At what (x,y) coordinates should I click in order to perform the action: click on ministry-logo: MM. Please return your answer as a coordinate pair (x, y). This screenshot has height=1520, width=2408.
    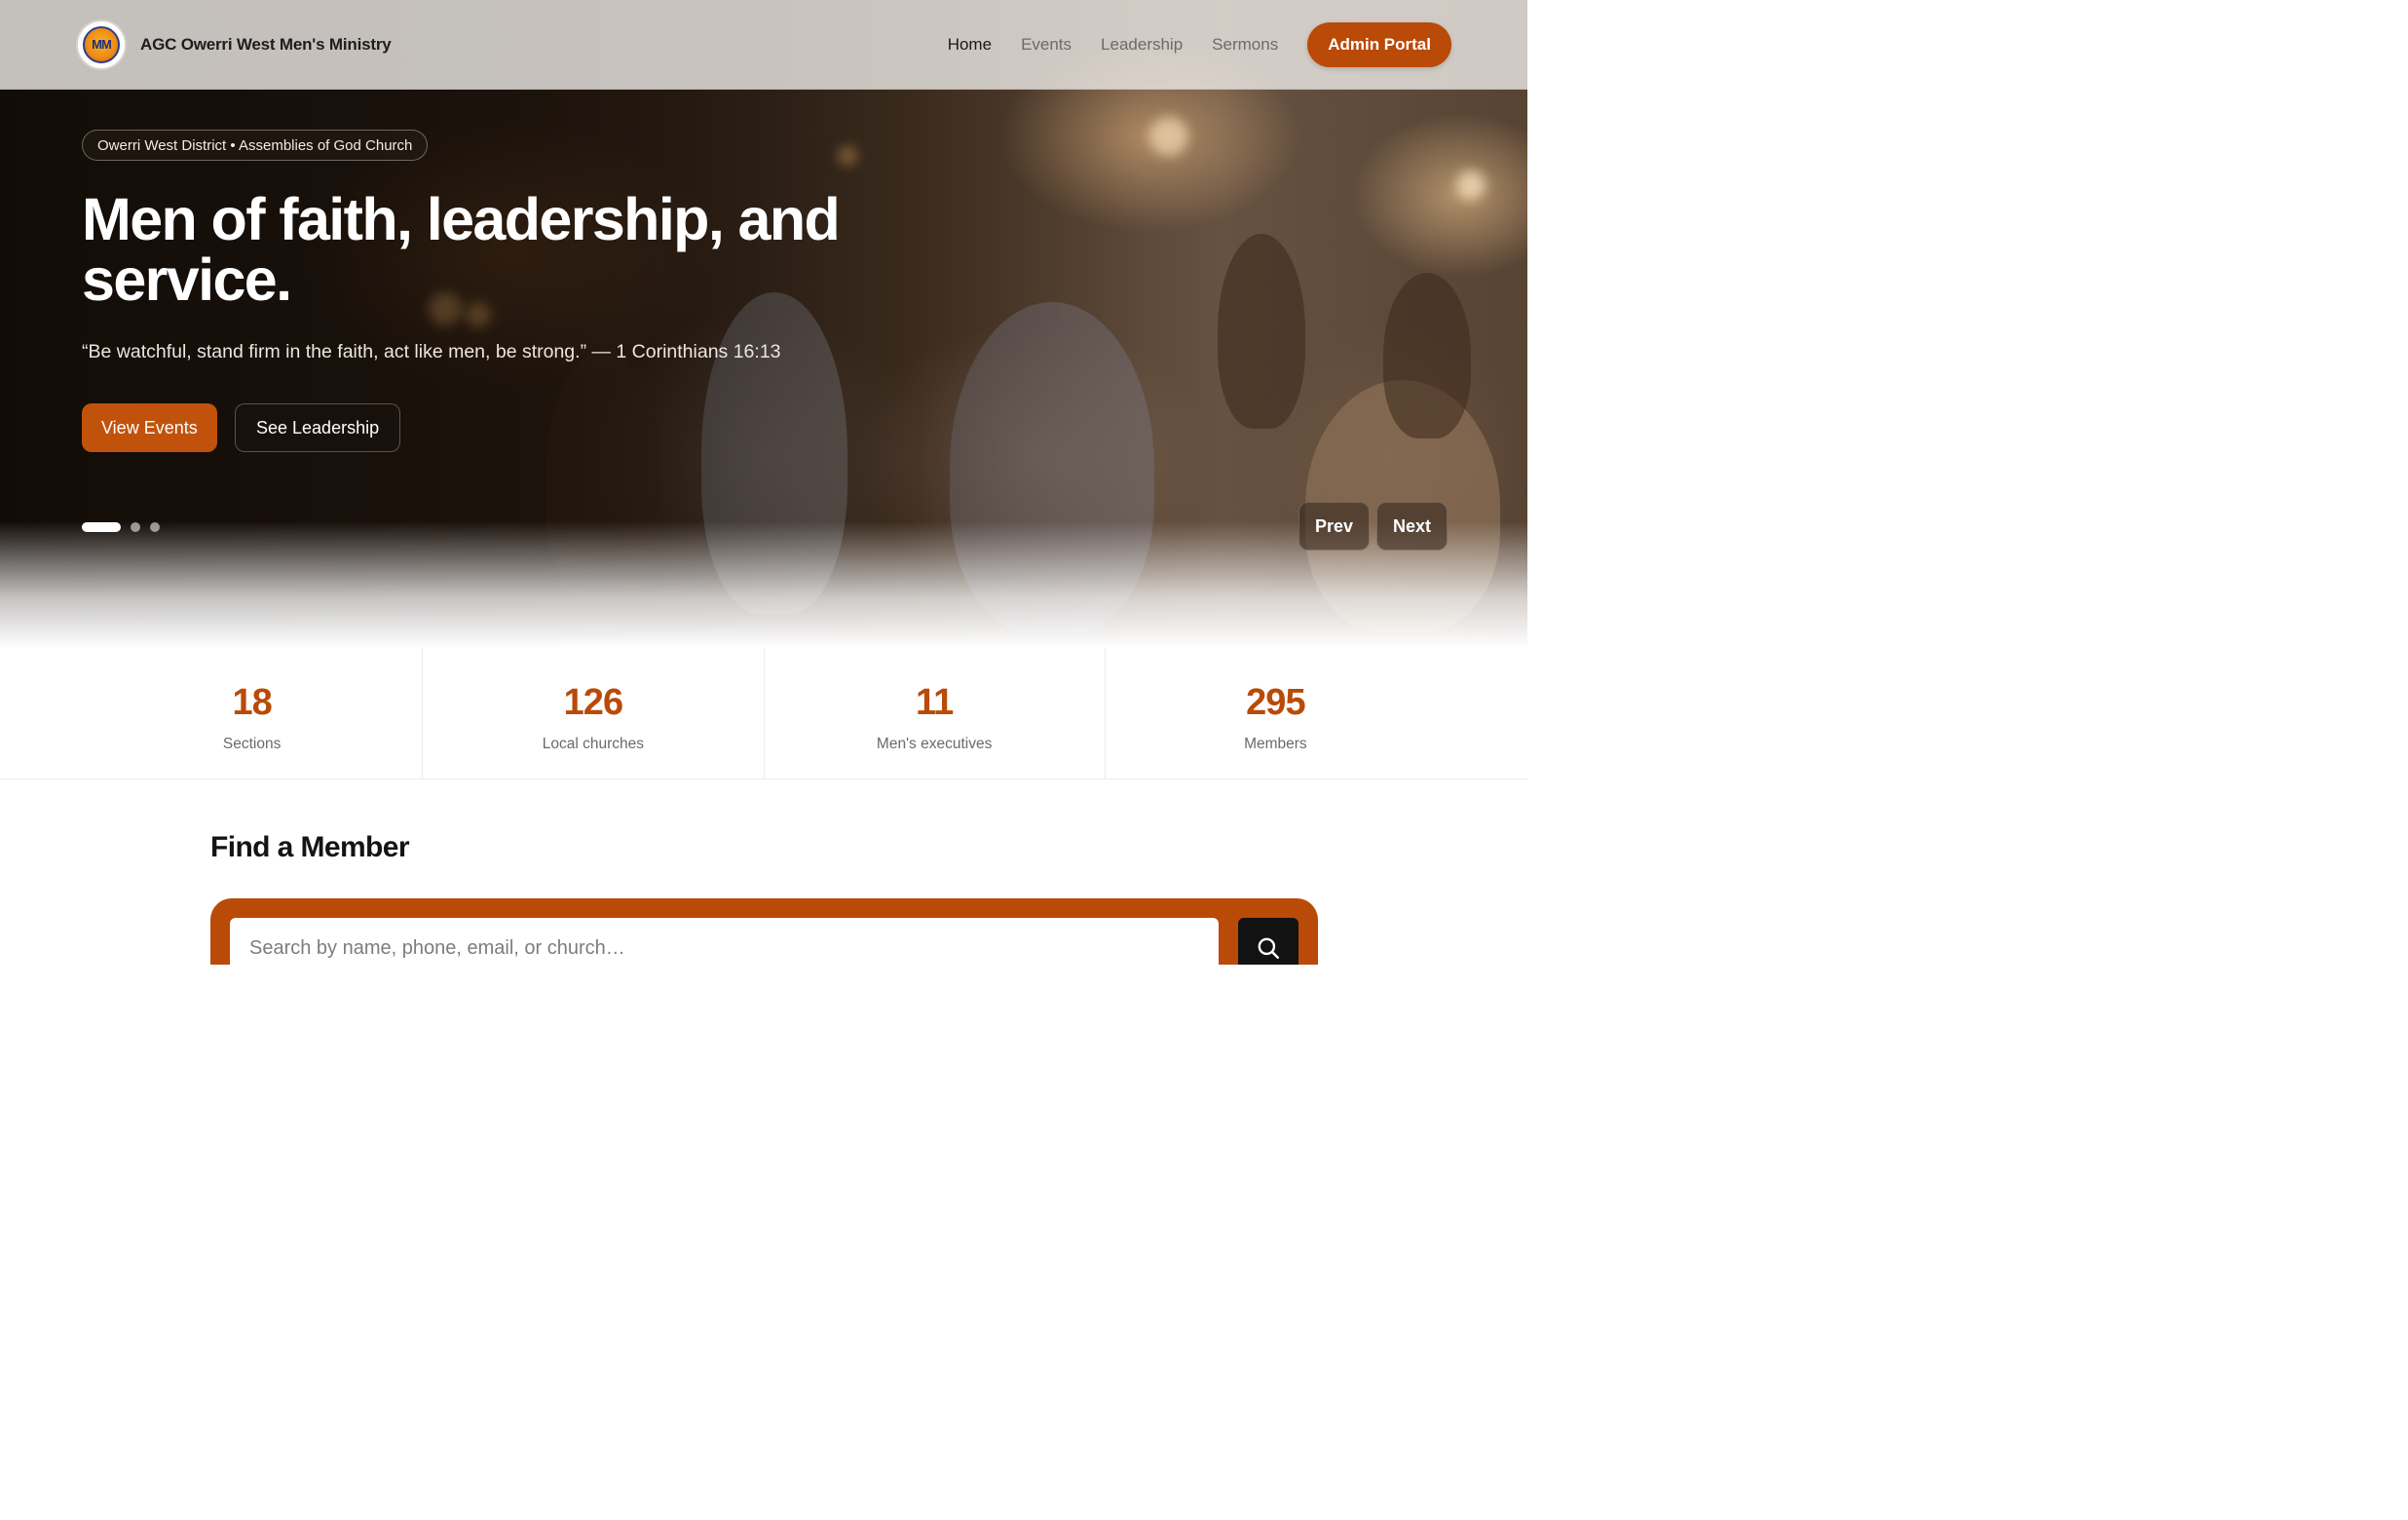
    Looking at the image, I should click on (101, 45).